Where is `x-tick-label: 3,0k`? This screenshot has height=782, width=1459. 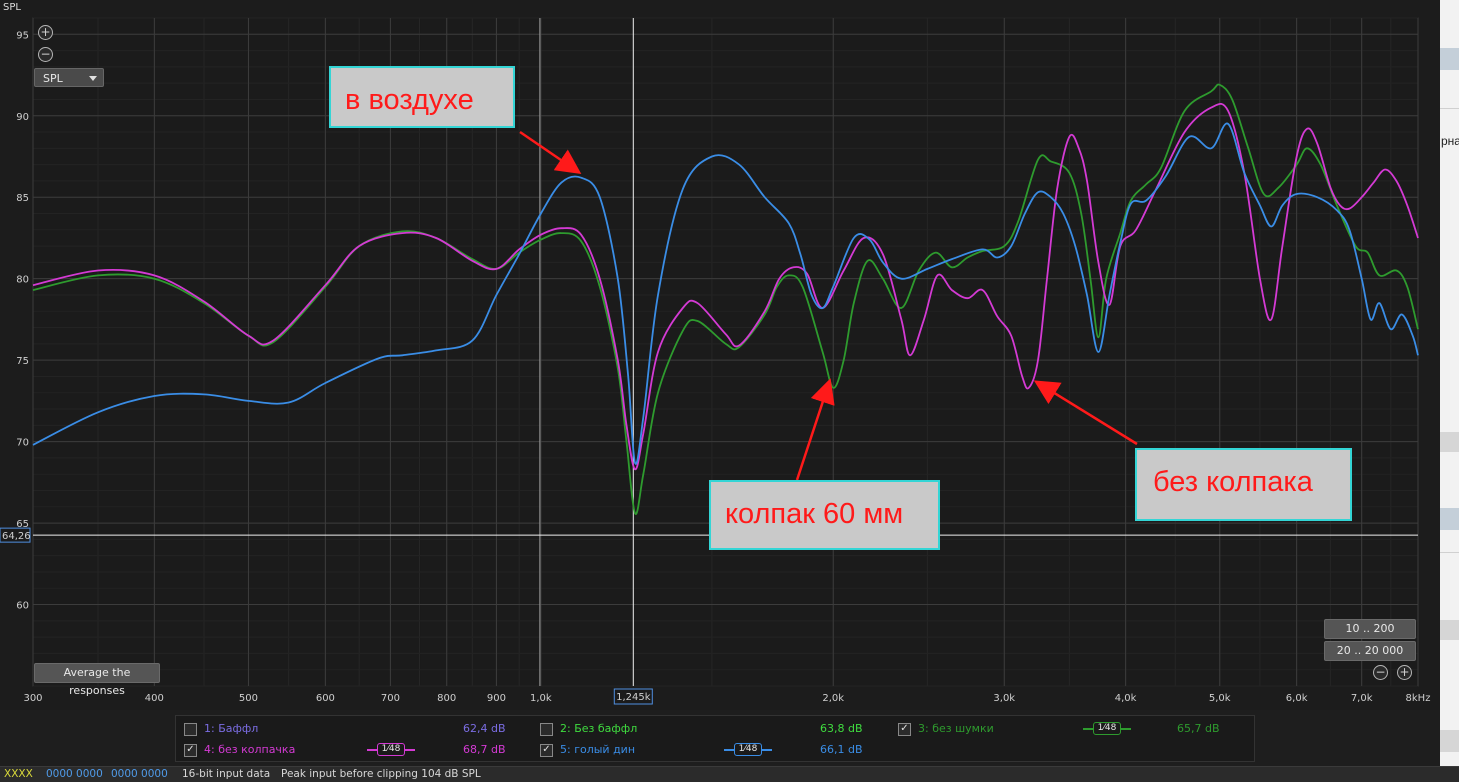
x-tick-label: 3,0k is located at coordinates (1004, 698).